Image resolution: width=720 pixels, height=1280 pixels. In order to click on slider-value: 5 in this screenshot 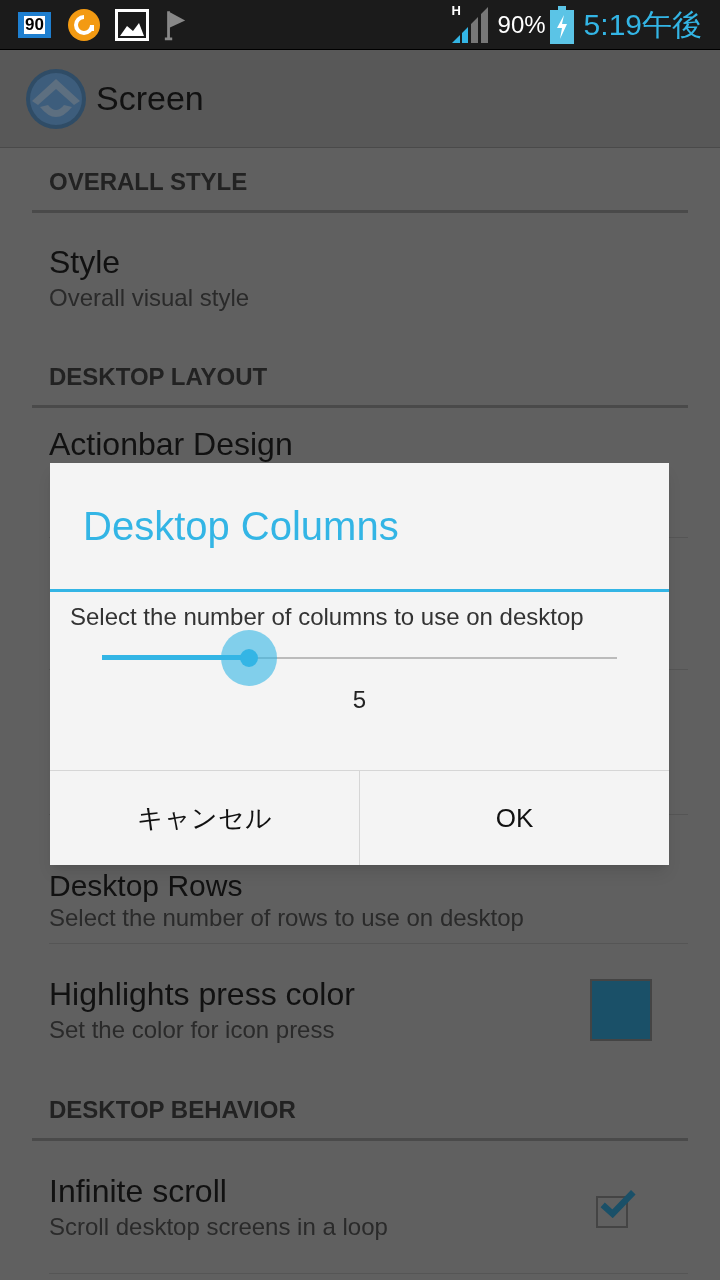, I will do `click(359, 700)`.